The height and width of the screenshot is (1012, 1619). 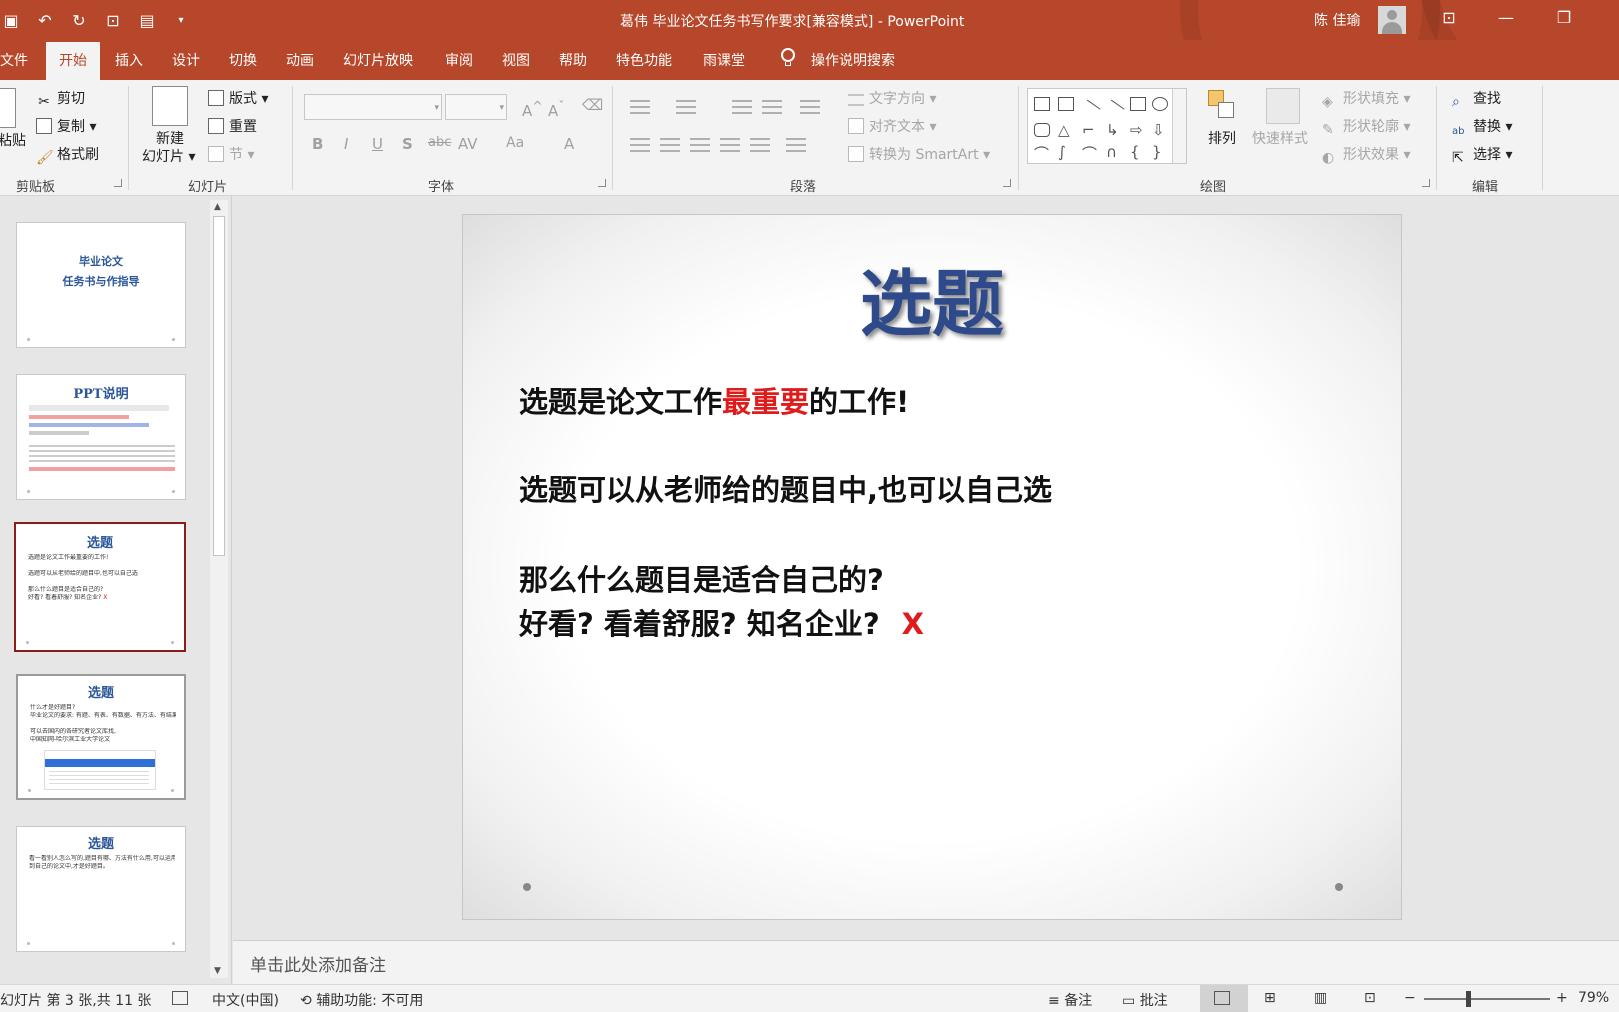 What do you see at coordinates (772, 107) in the screenshot?
I see `increase-indent-icon` at bounding box center [772, 107].